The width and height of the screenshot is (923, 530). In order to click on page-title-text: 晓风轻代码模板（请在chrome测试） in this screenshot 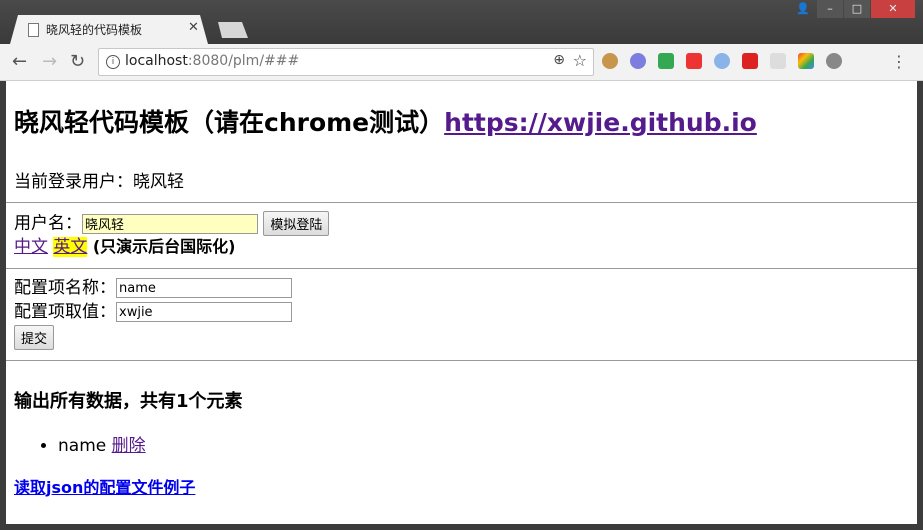, I will do `click(229, 122)`.